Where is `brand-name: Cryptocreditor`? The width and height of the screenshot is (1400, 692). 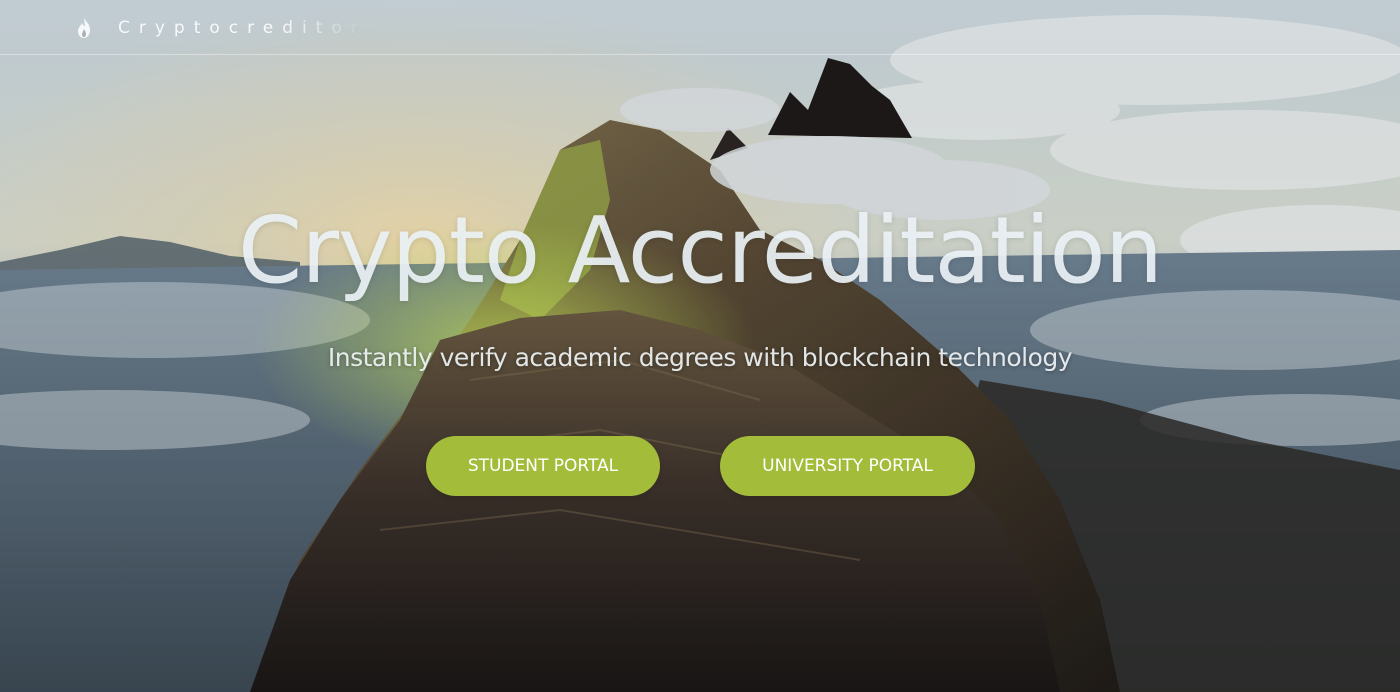
brand-name: Cryptocreditor is located at coordinates (242, 28).